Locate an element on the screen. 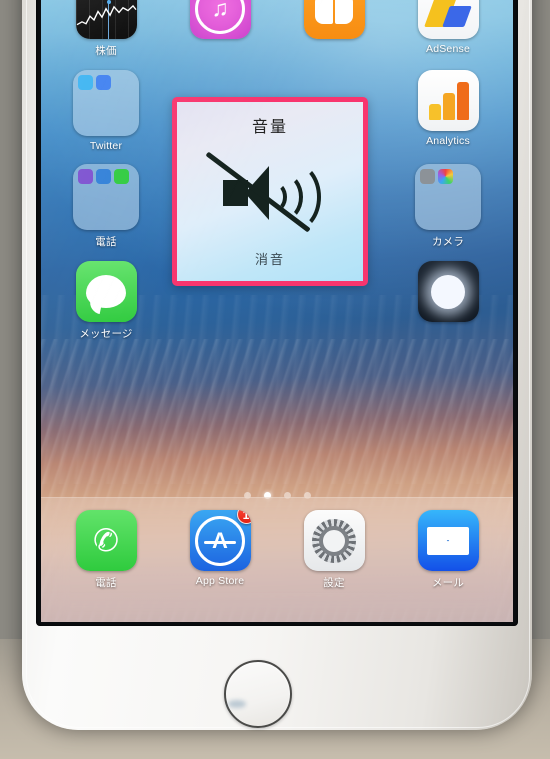 The width and height of the screenshot is (550, 759). tweetbot-icon is located at coordinates (103, 82).